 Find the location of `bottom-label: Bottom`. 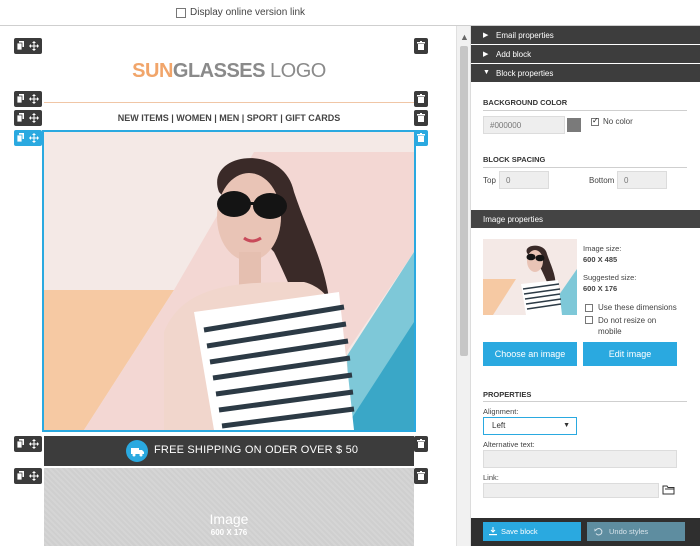

bottom-label: Bottom is located at coordinates (602, 180).